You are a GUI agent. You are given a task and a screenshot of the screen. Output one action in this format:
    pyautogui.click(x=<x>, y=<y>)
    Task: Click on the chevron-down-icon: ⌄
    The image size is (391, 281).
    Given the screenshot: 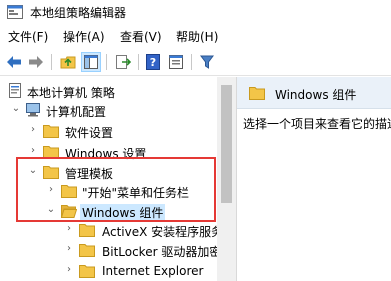 What is the action you would take?
    pyautogui.click(x=16, y=109)
    